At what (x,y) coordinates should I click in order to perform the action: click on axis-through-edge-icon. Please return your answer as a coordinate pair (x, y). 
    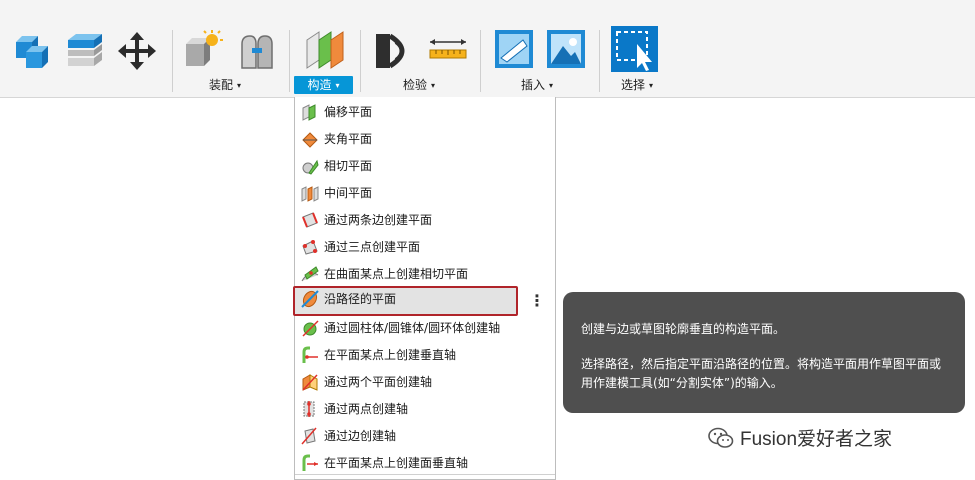
    Looking at the image, I should click on (309, 436).